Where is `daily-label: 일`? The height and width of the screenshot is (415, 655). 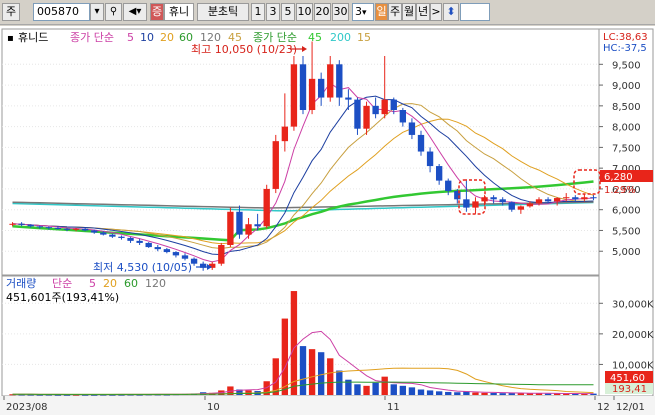 daily-label: 일 is located at coordinates (381, 11).